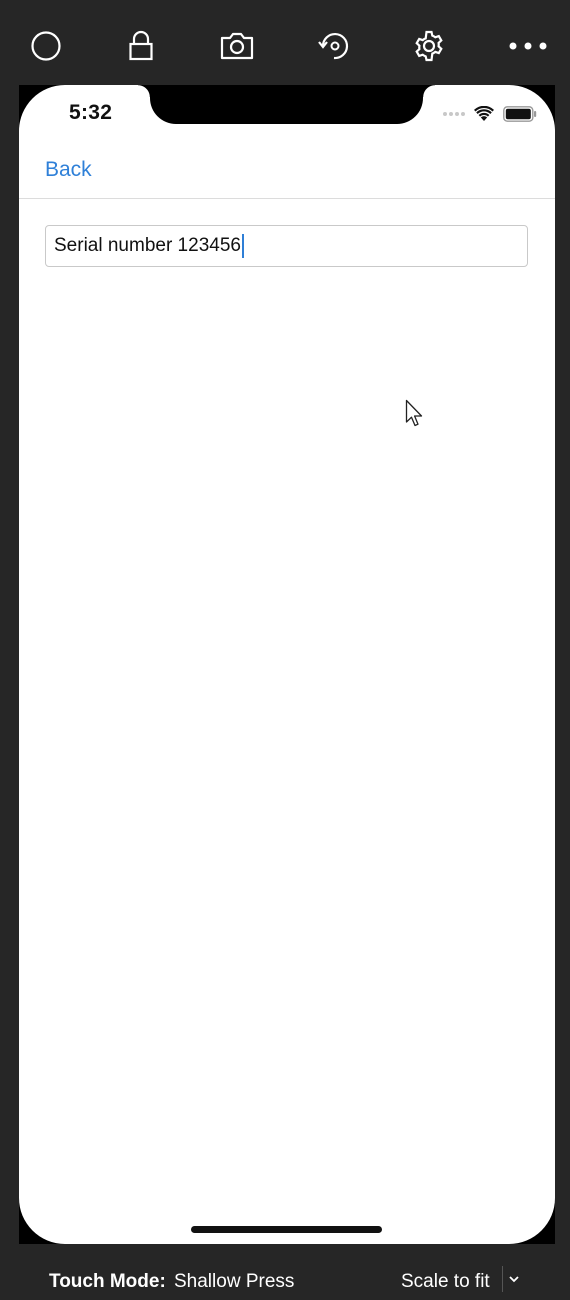  I want to click on more-icon, so click(528, 46).